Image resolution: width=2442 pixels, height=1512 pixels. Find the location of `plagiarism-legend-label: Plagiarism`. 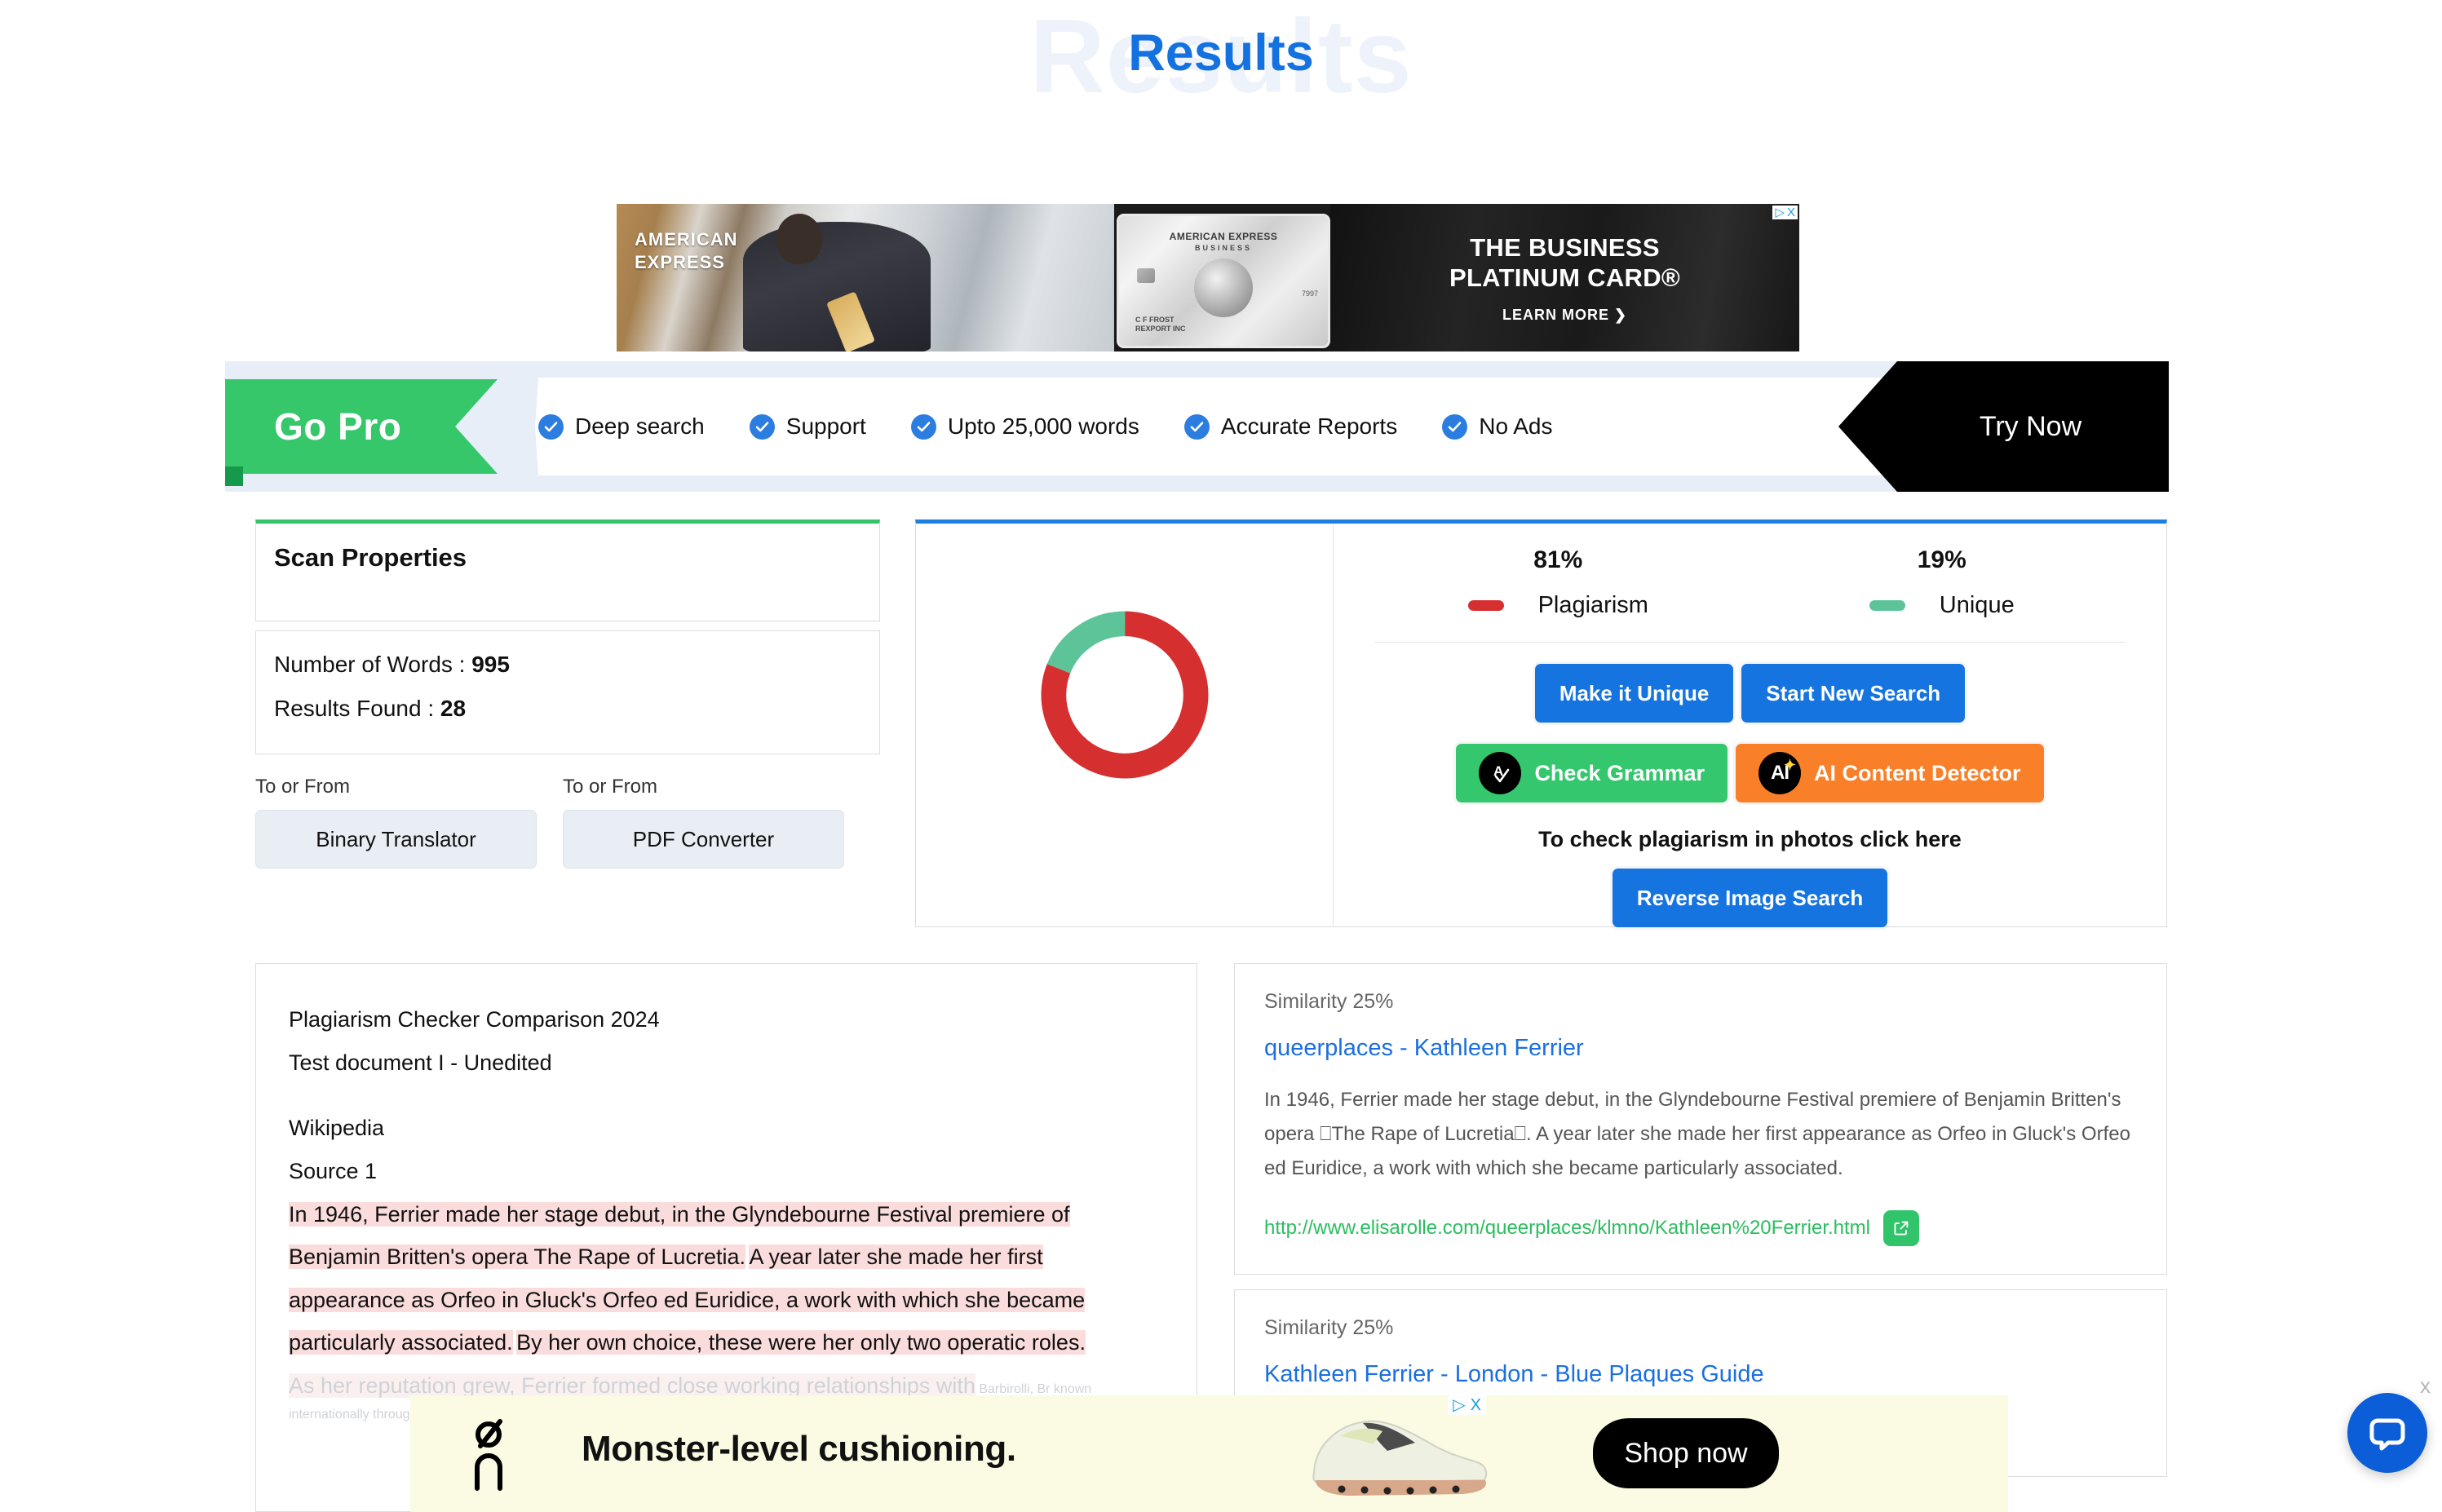

plagiarism-legend-label: Plagiarism is located at coordinates (1593, 605).